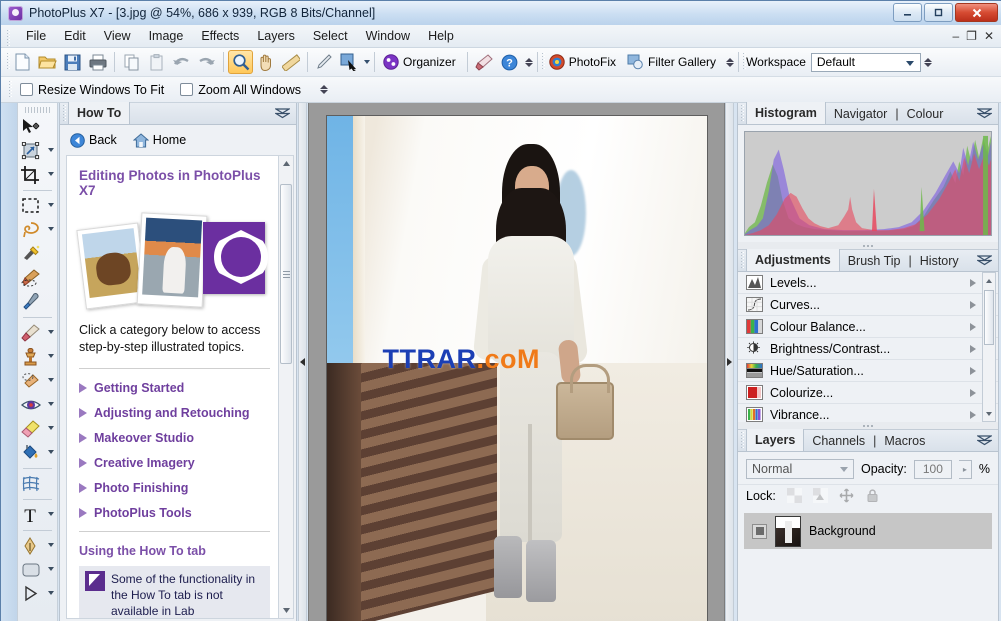  I want to click on paintbrush-tool, so click(37, 333).